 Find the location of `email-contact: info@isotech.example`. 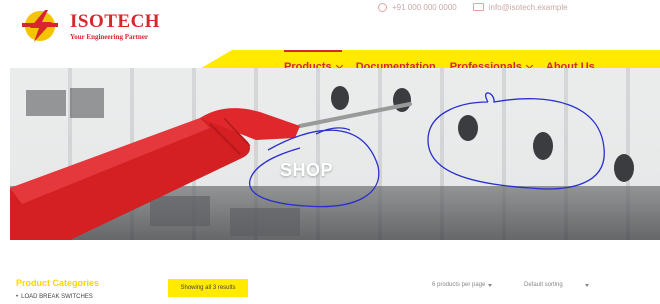

email-contact: info@isotech.example is located at coordinates (520, 7).